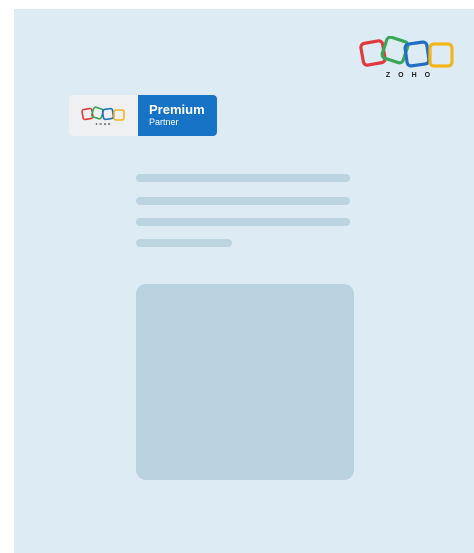 The width and height of the screenshot is (474, 553). What do you see at coordinates (406, 52) in the screenshot?
I see `zoho-logo-icon` at bounding box center [406, 52].